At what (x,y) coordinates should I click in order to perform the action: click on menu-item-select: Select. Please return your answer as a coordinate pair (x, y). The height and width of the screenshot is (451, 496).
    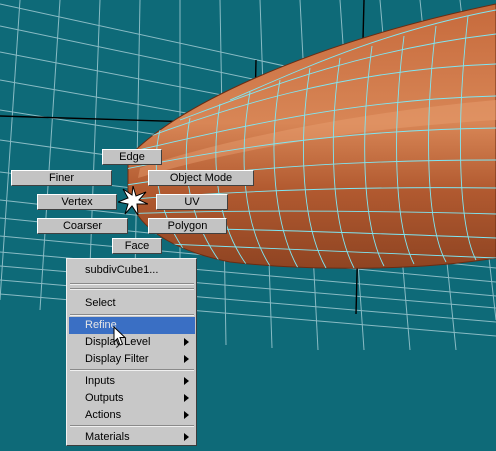
    Looking at the image, I should click on (132, 303).